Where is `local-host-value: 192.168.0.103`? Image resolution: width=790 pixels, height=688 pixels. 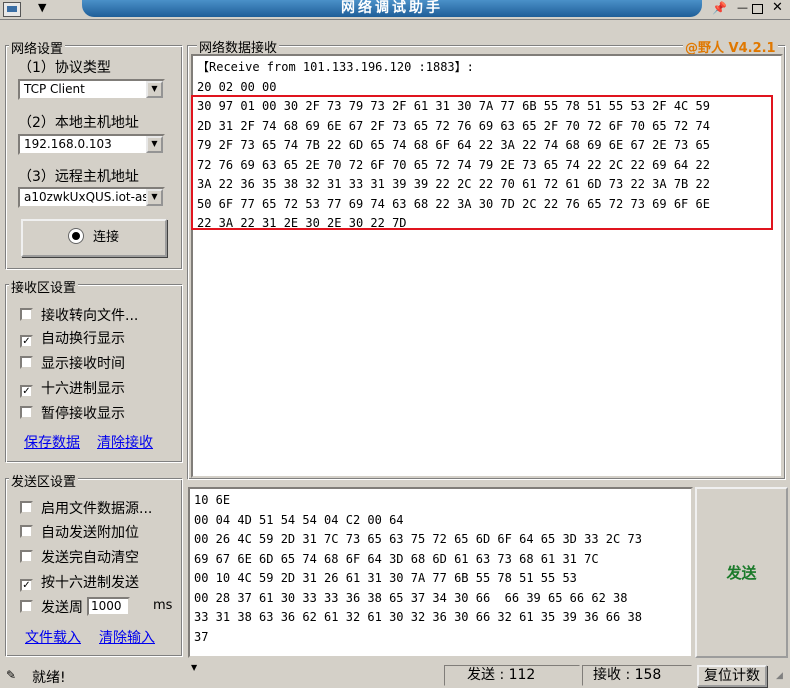
local-host-value: 192.168.0.103 is located at coordinates (68, 144).